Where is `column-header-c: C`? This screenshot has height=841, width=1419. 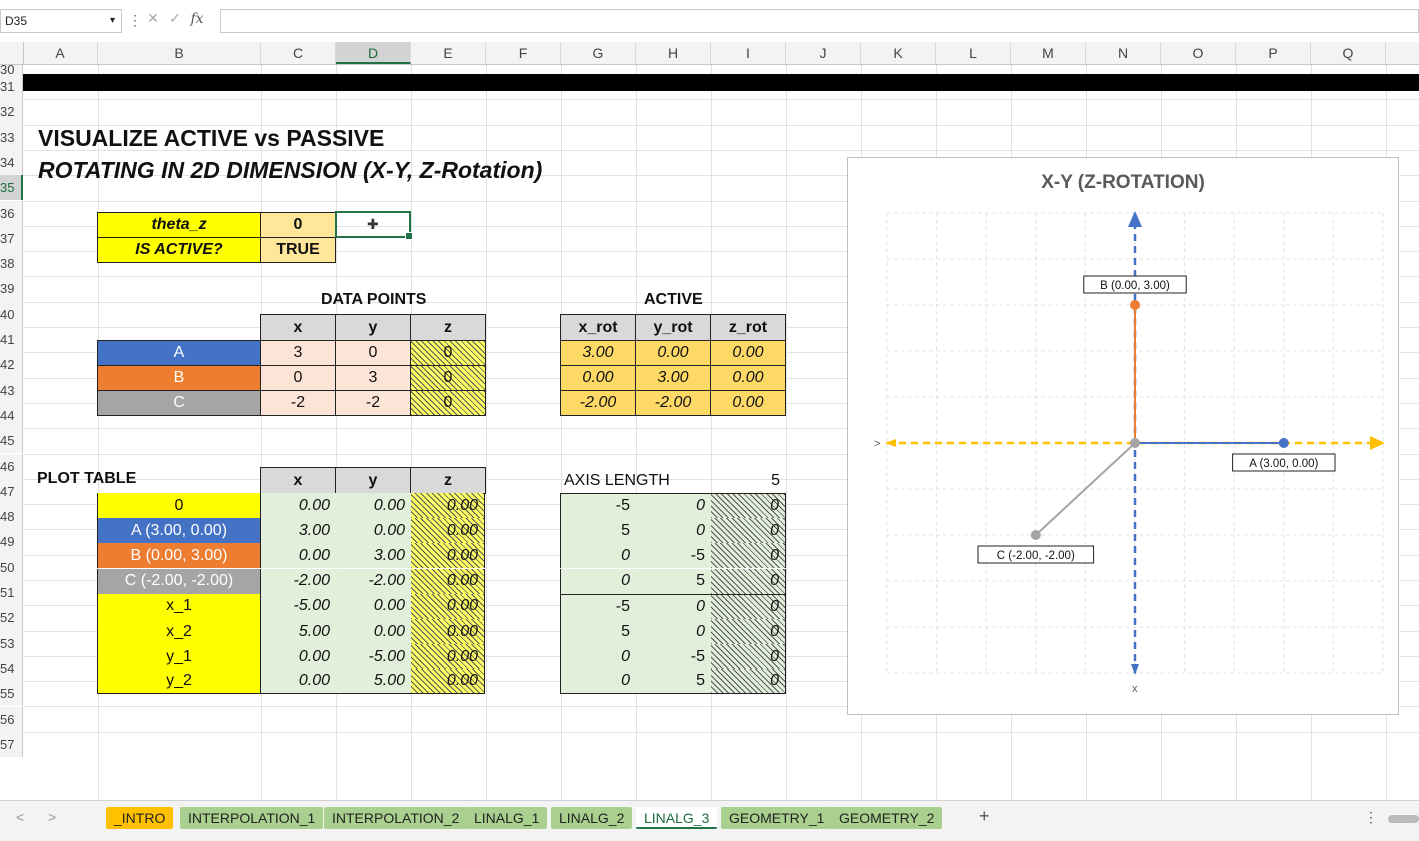
column-header-c: C is located at coordinates (298, 53).